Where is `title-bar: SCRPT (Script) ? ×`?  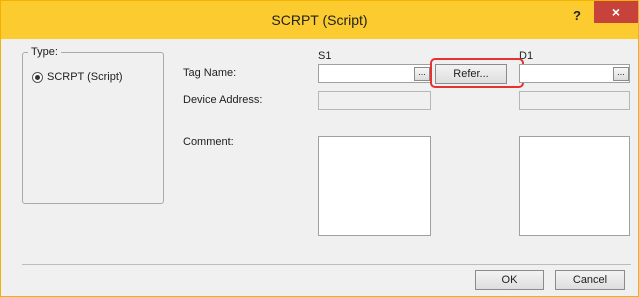
title-bar: SCRPT (Script) ? × is located at coordinates (319, 20).